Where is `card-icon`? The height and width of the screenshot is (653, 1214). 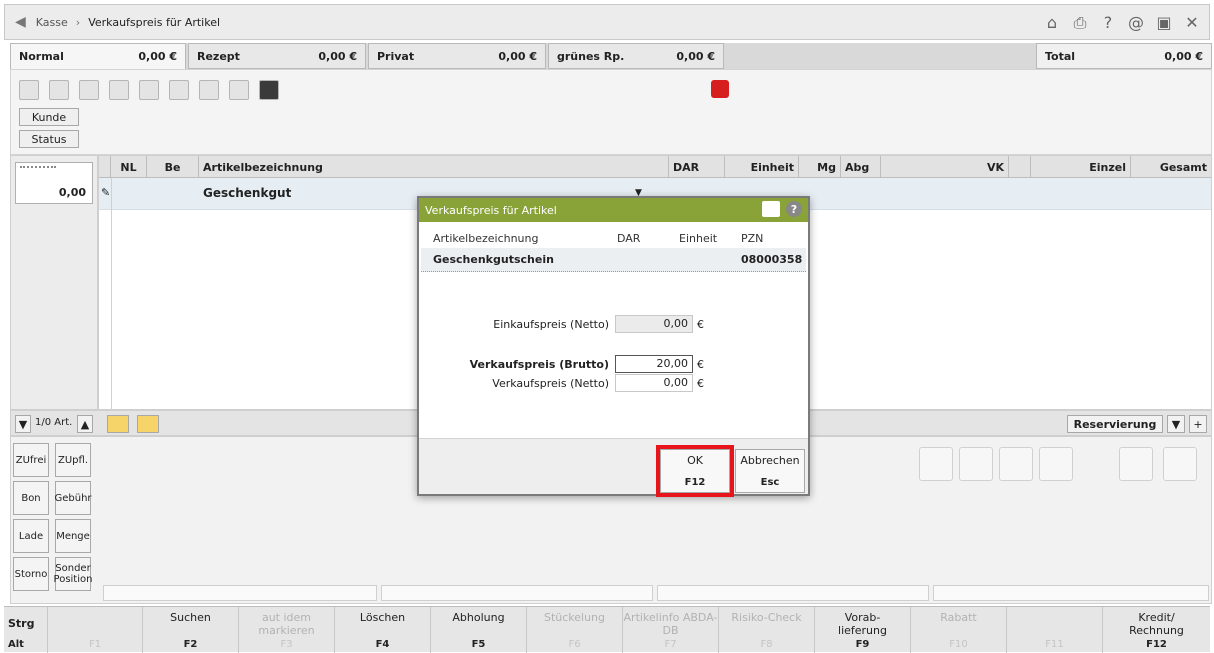 card-icon is located at coordinates (29, 90).